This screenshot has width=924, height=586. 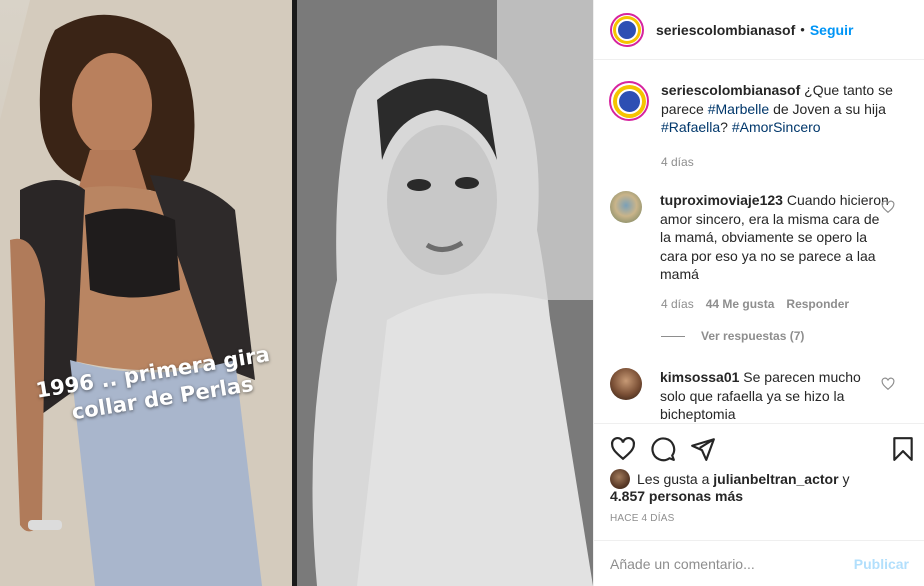 I want to click on publish-button: Publicar, so click(x=881, y=564).